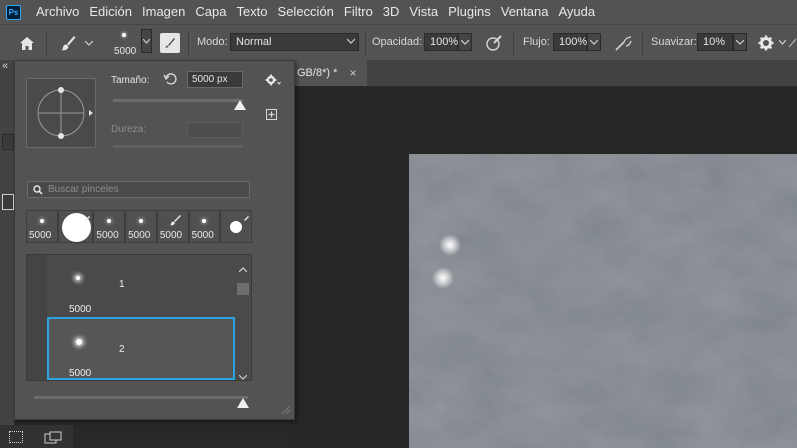 This screenshot has height=448, width=797. What do you see at coordinates (494, 43) in the screenshot?
I see `pressure-opacity-icon` at bounding box center [494, 43].